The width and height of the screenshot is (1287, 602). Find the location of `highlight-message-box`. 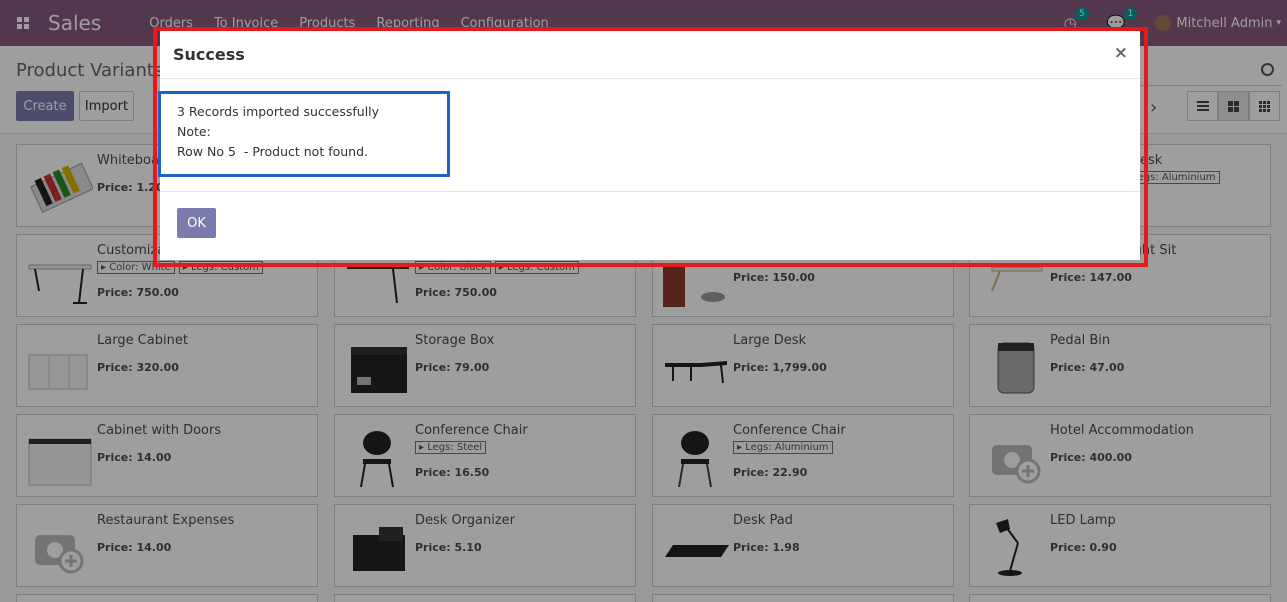

highlight-message-box is located at coordinates (304, 134).